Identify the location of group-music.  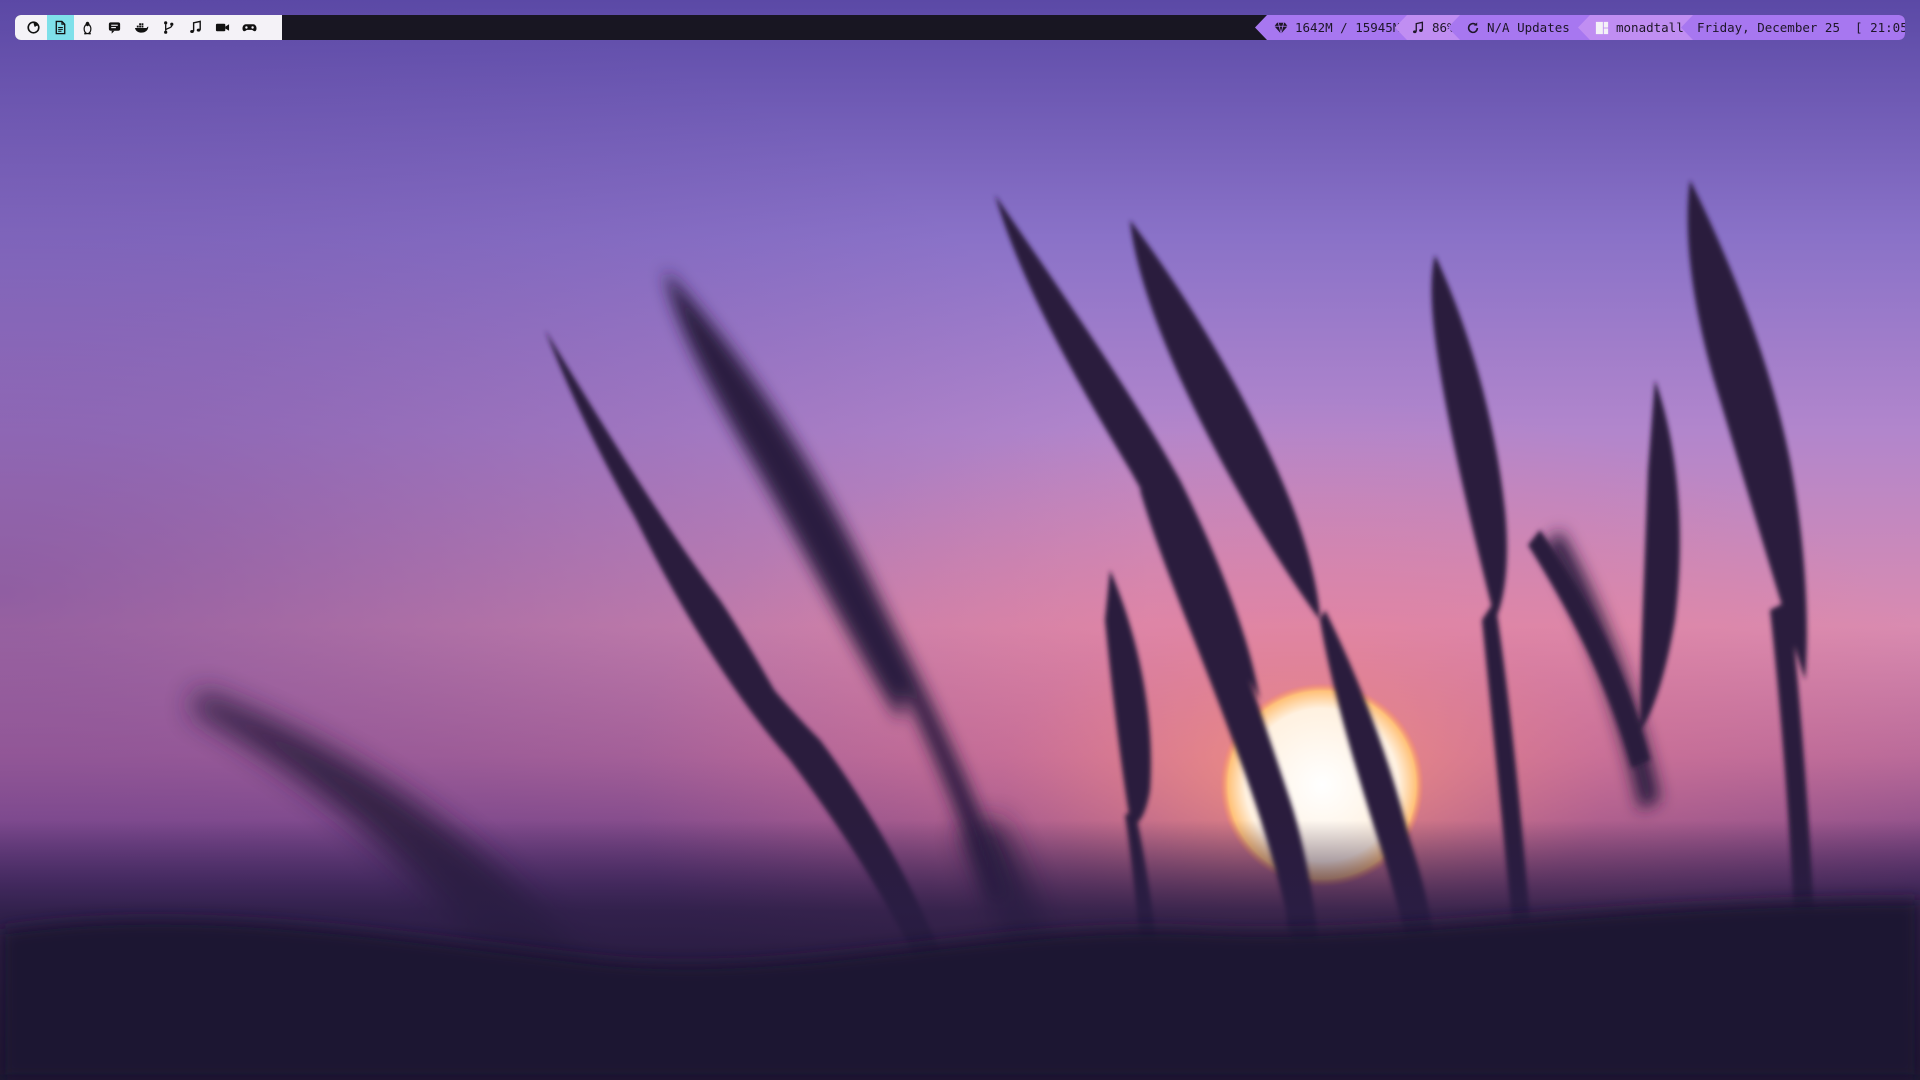
(195, 27).